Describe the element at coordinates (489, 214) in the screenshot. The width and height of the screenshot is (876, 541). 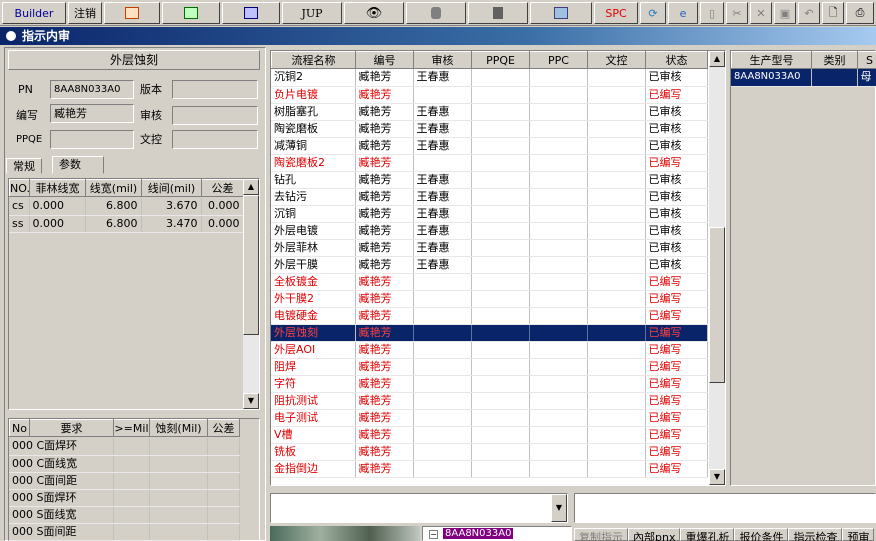
I see `process-row: 沉铜 臧艳芳 王春惠 已审核` at that location.